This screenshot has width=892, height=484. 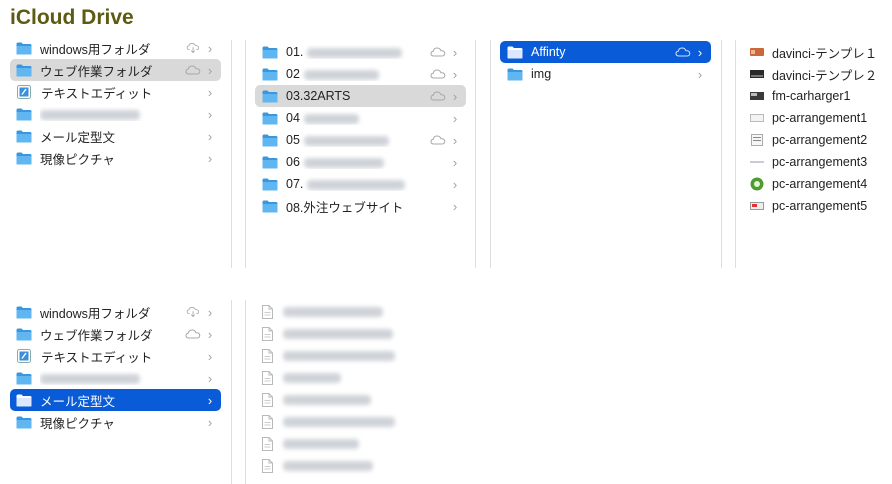 I want to click on folder-item-row: img ›, so click(x=605, y=74).